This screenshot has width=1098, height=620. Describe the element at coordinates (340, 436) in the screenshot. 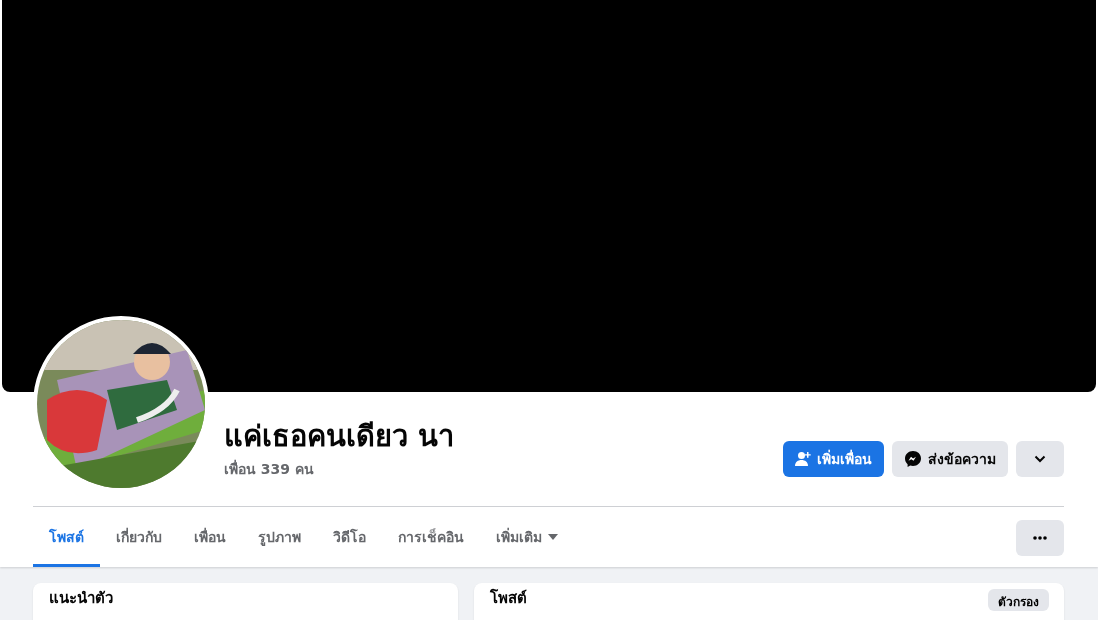

I see `profile-name: แค่เธอคนเดียว นา` at that location.